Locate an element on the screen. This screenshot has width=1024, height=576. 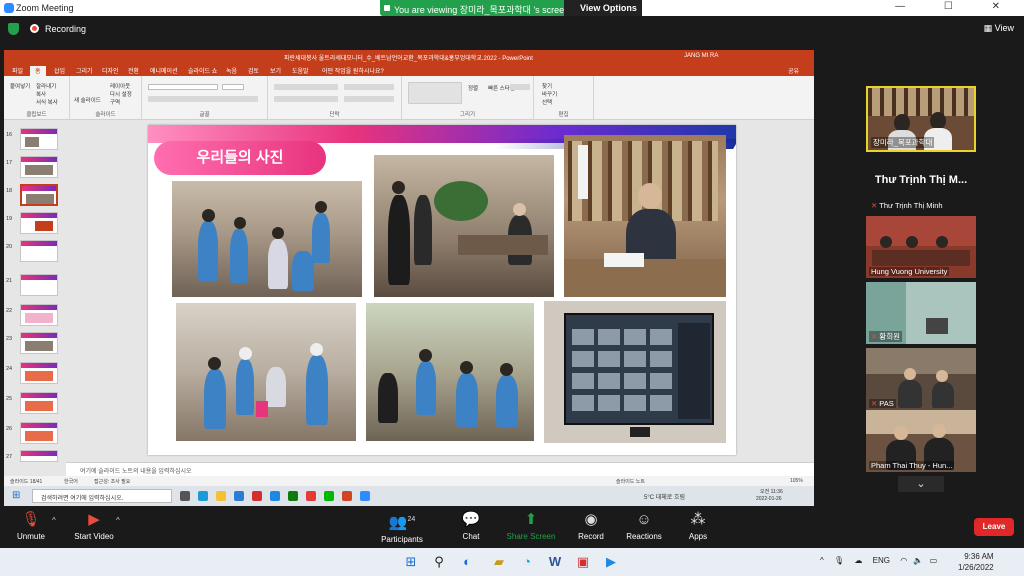
participants-icon: 👥24 is located at coordinates (402, 522).